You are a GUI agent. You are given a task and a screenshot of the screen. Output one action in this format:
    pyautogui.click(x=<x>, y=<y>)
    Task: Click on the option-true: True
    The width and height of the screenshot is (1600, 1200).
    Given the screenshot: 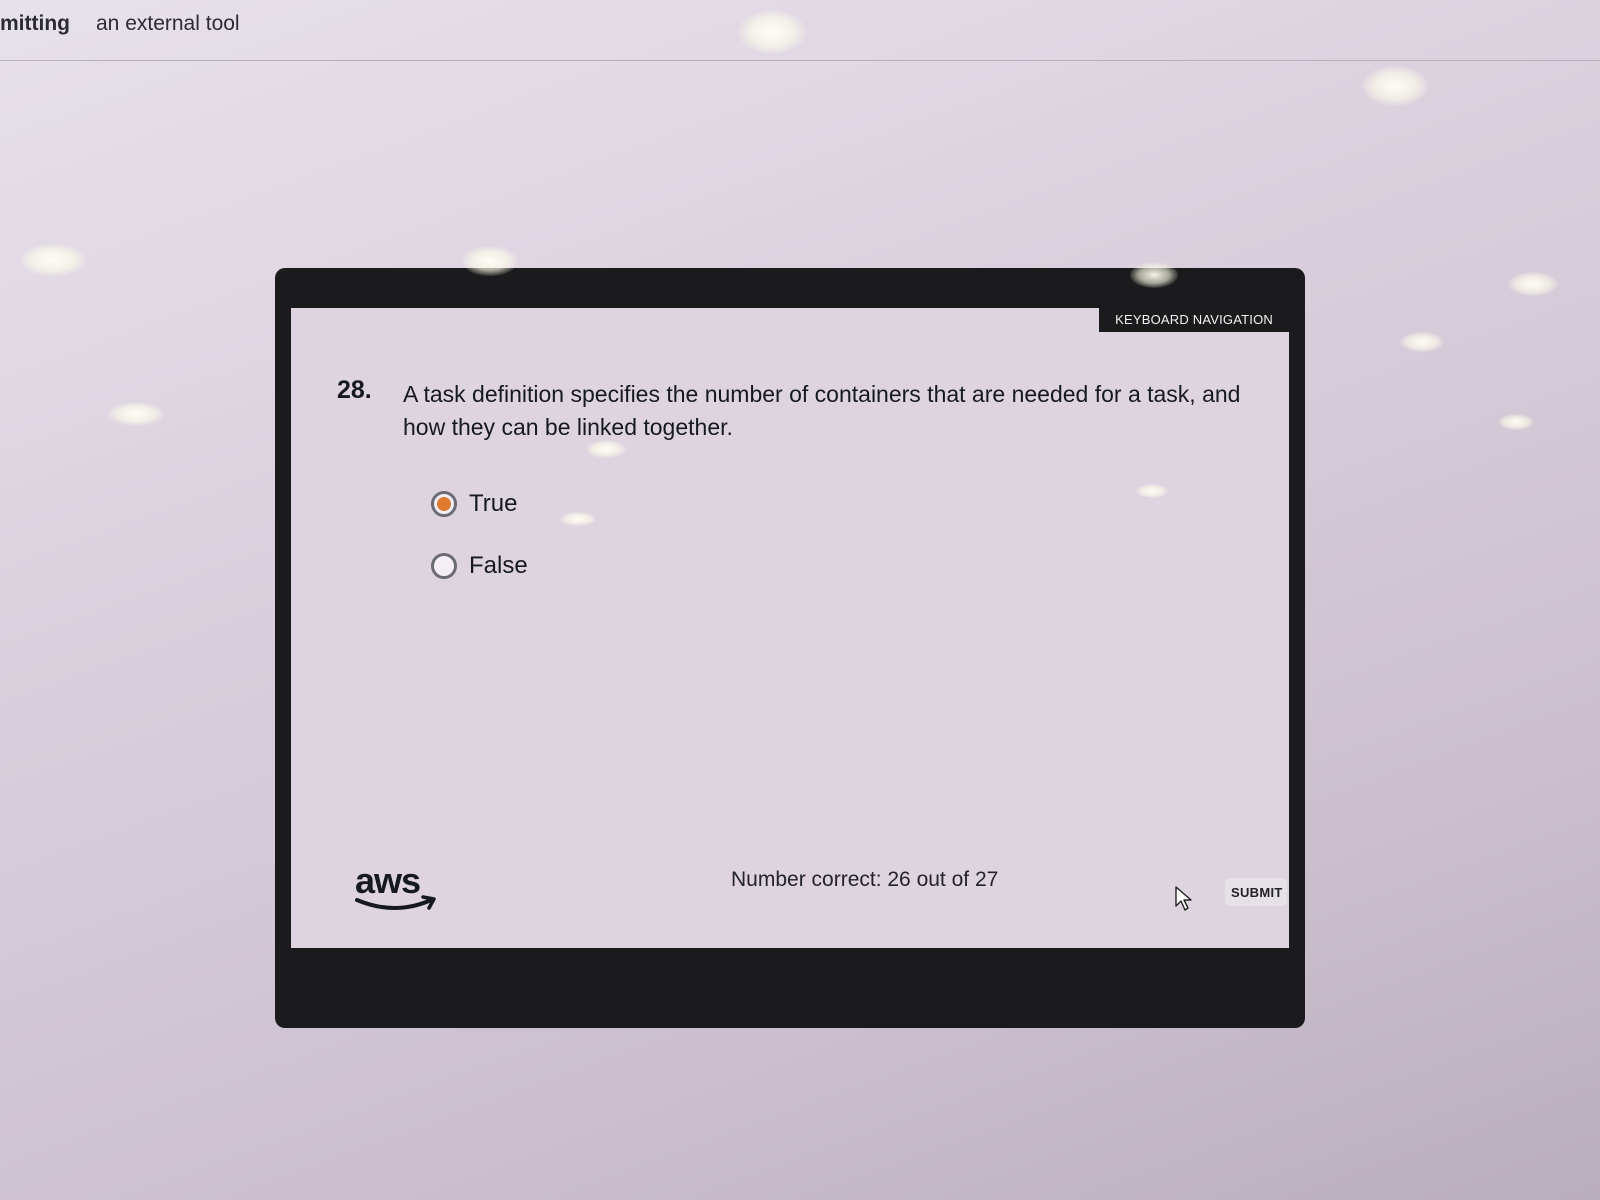 What is the action you would take?
    pyautogui.click(x=479, y=504)
    